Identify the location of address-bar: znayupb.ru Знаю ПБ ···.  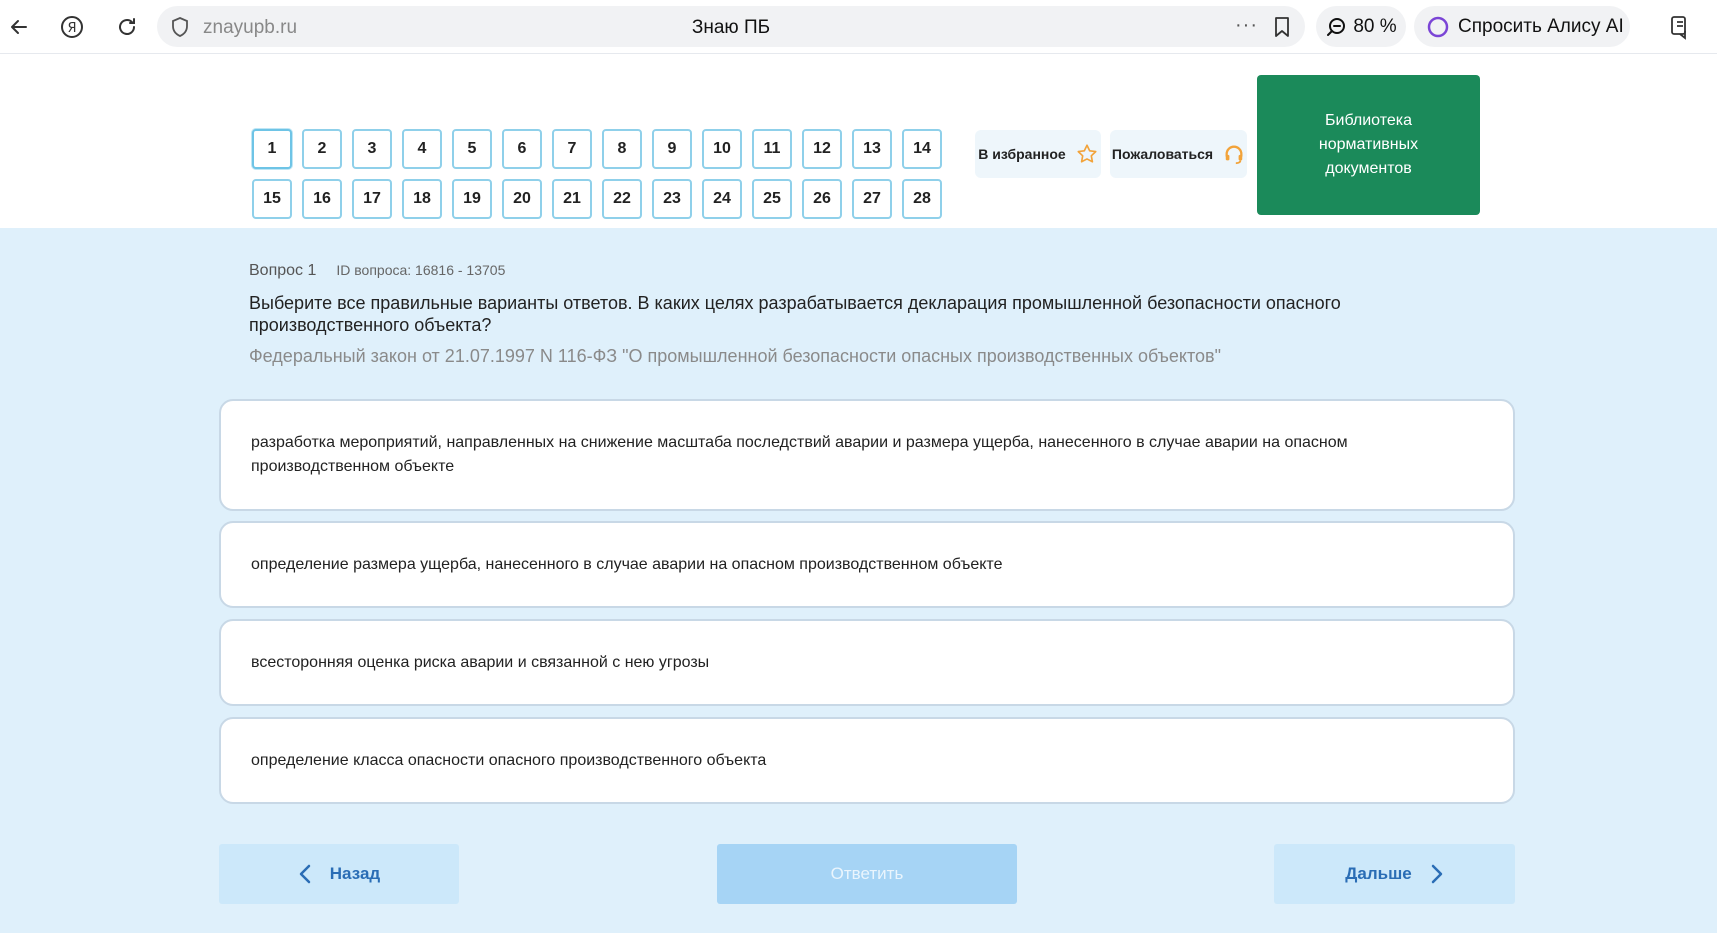
(731, 26).